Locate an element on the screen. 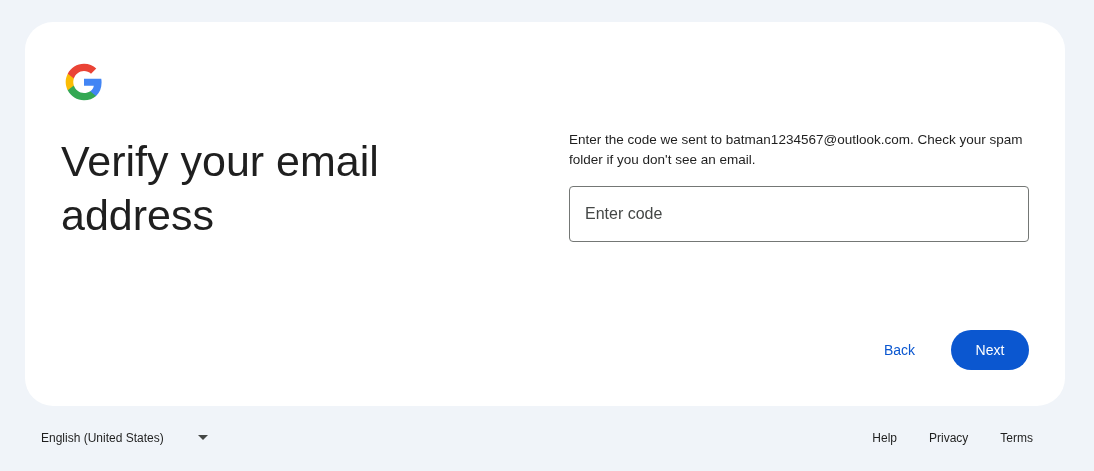 Image resolution: width=1094 pixels, height=471 pixels. dropdown-caret-icon is located at coordinates (202, 437).